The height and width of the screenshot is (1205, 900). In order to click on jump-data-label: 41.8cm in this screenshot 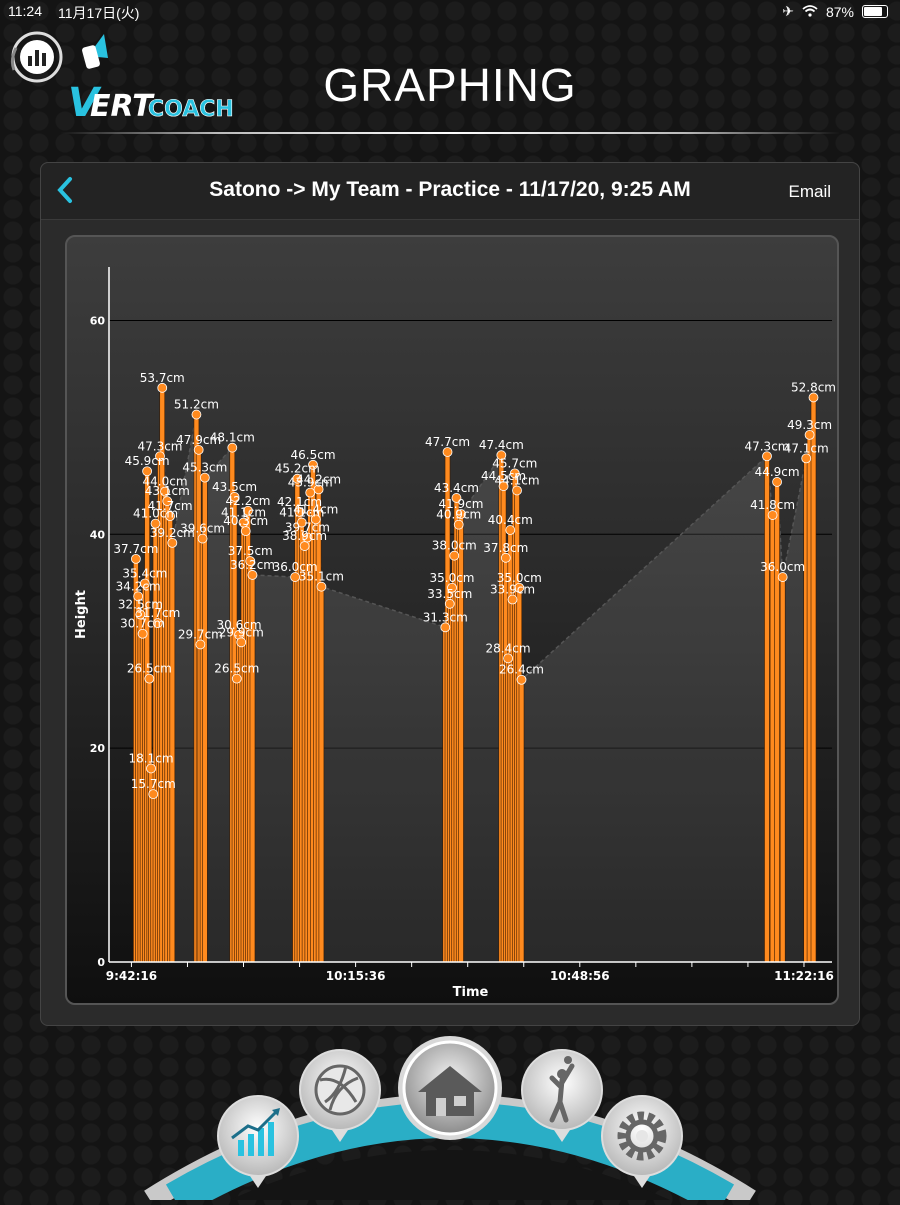, I will do `click(772, 505)`.